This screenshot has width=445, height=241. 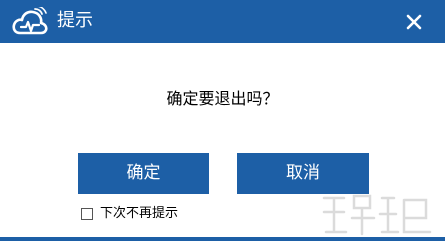 I want to click on watermark-logo, so click(x=377, y=215).